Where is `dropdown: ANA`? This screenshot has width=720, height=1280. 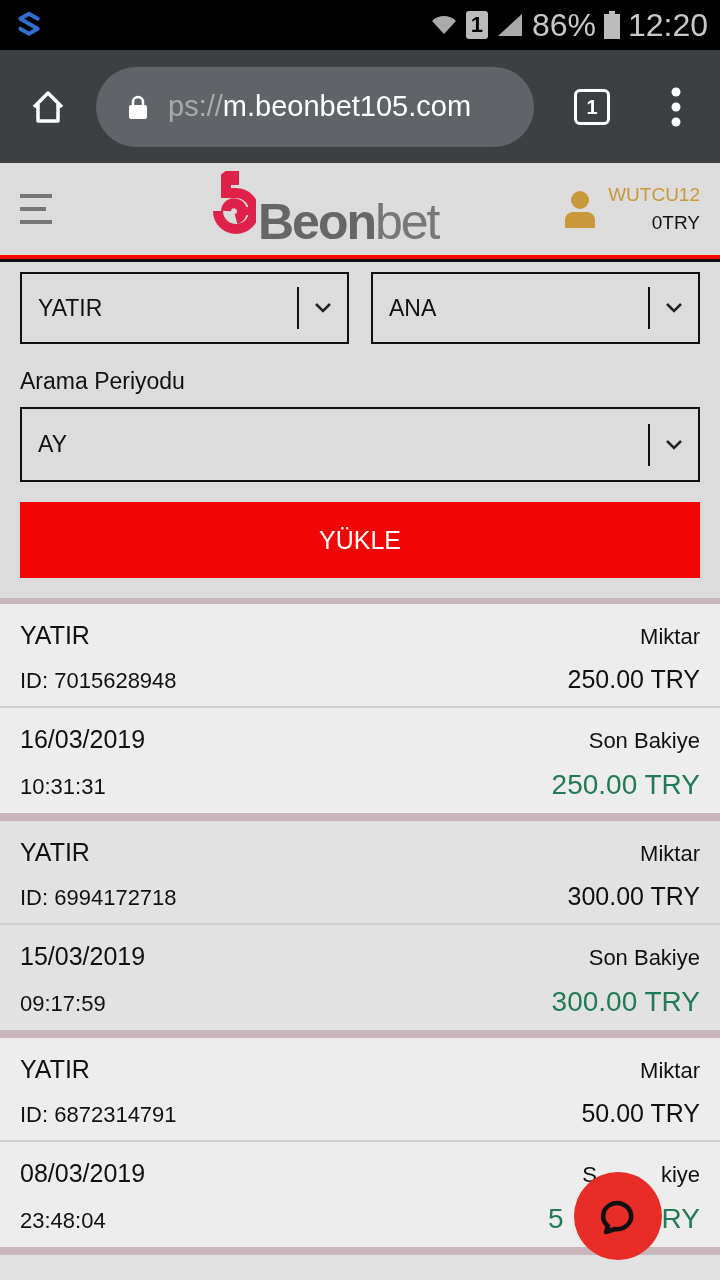
dropdown: ANA is located at coordinates (535, 308).